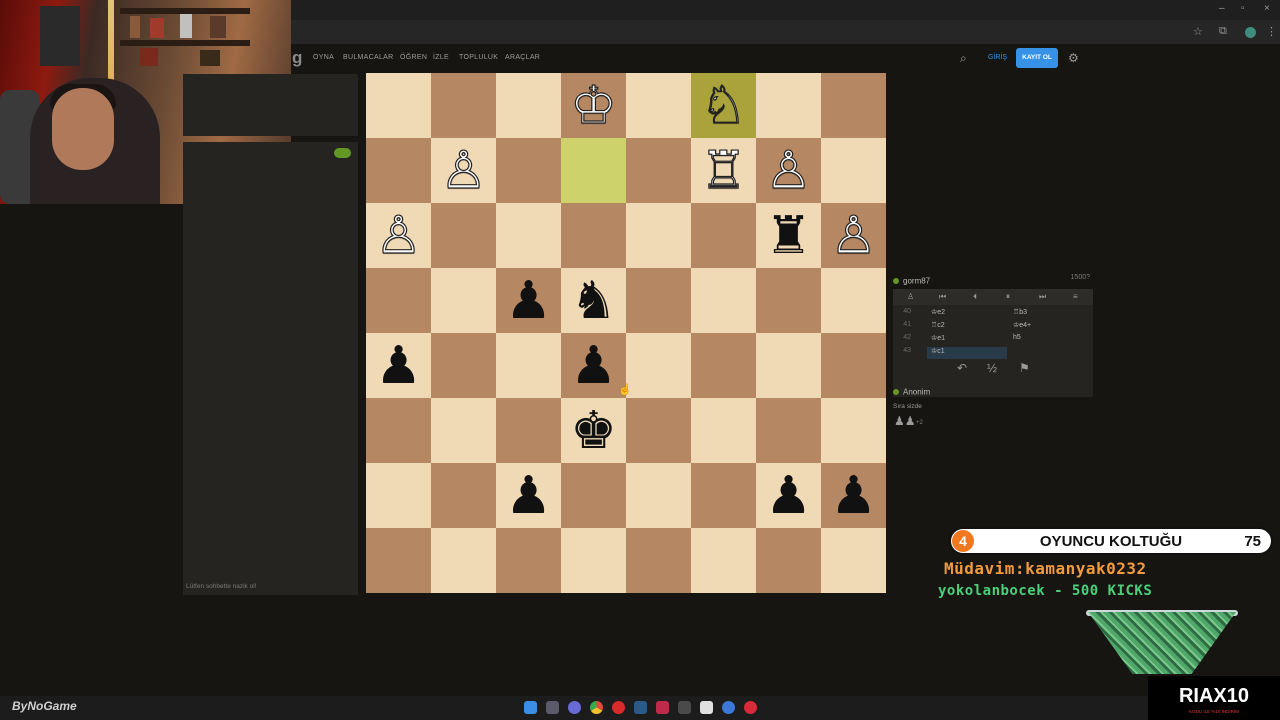  I want to click on nav-community: TOPLULUK, so click(478, 57).